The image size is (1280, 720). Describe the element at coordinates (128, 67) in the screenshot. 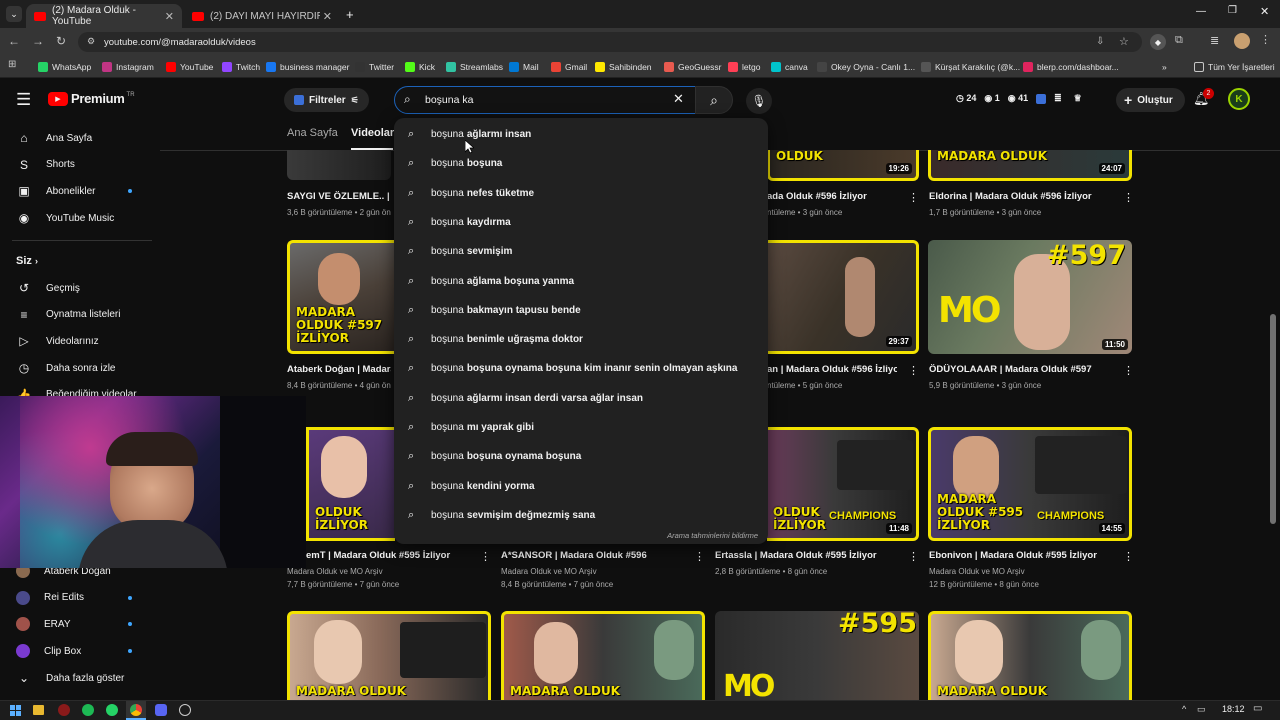

I see `bookmark-item: Instagram` at that location.